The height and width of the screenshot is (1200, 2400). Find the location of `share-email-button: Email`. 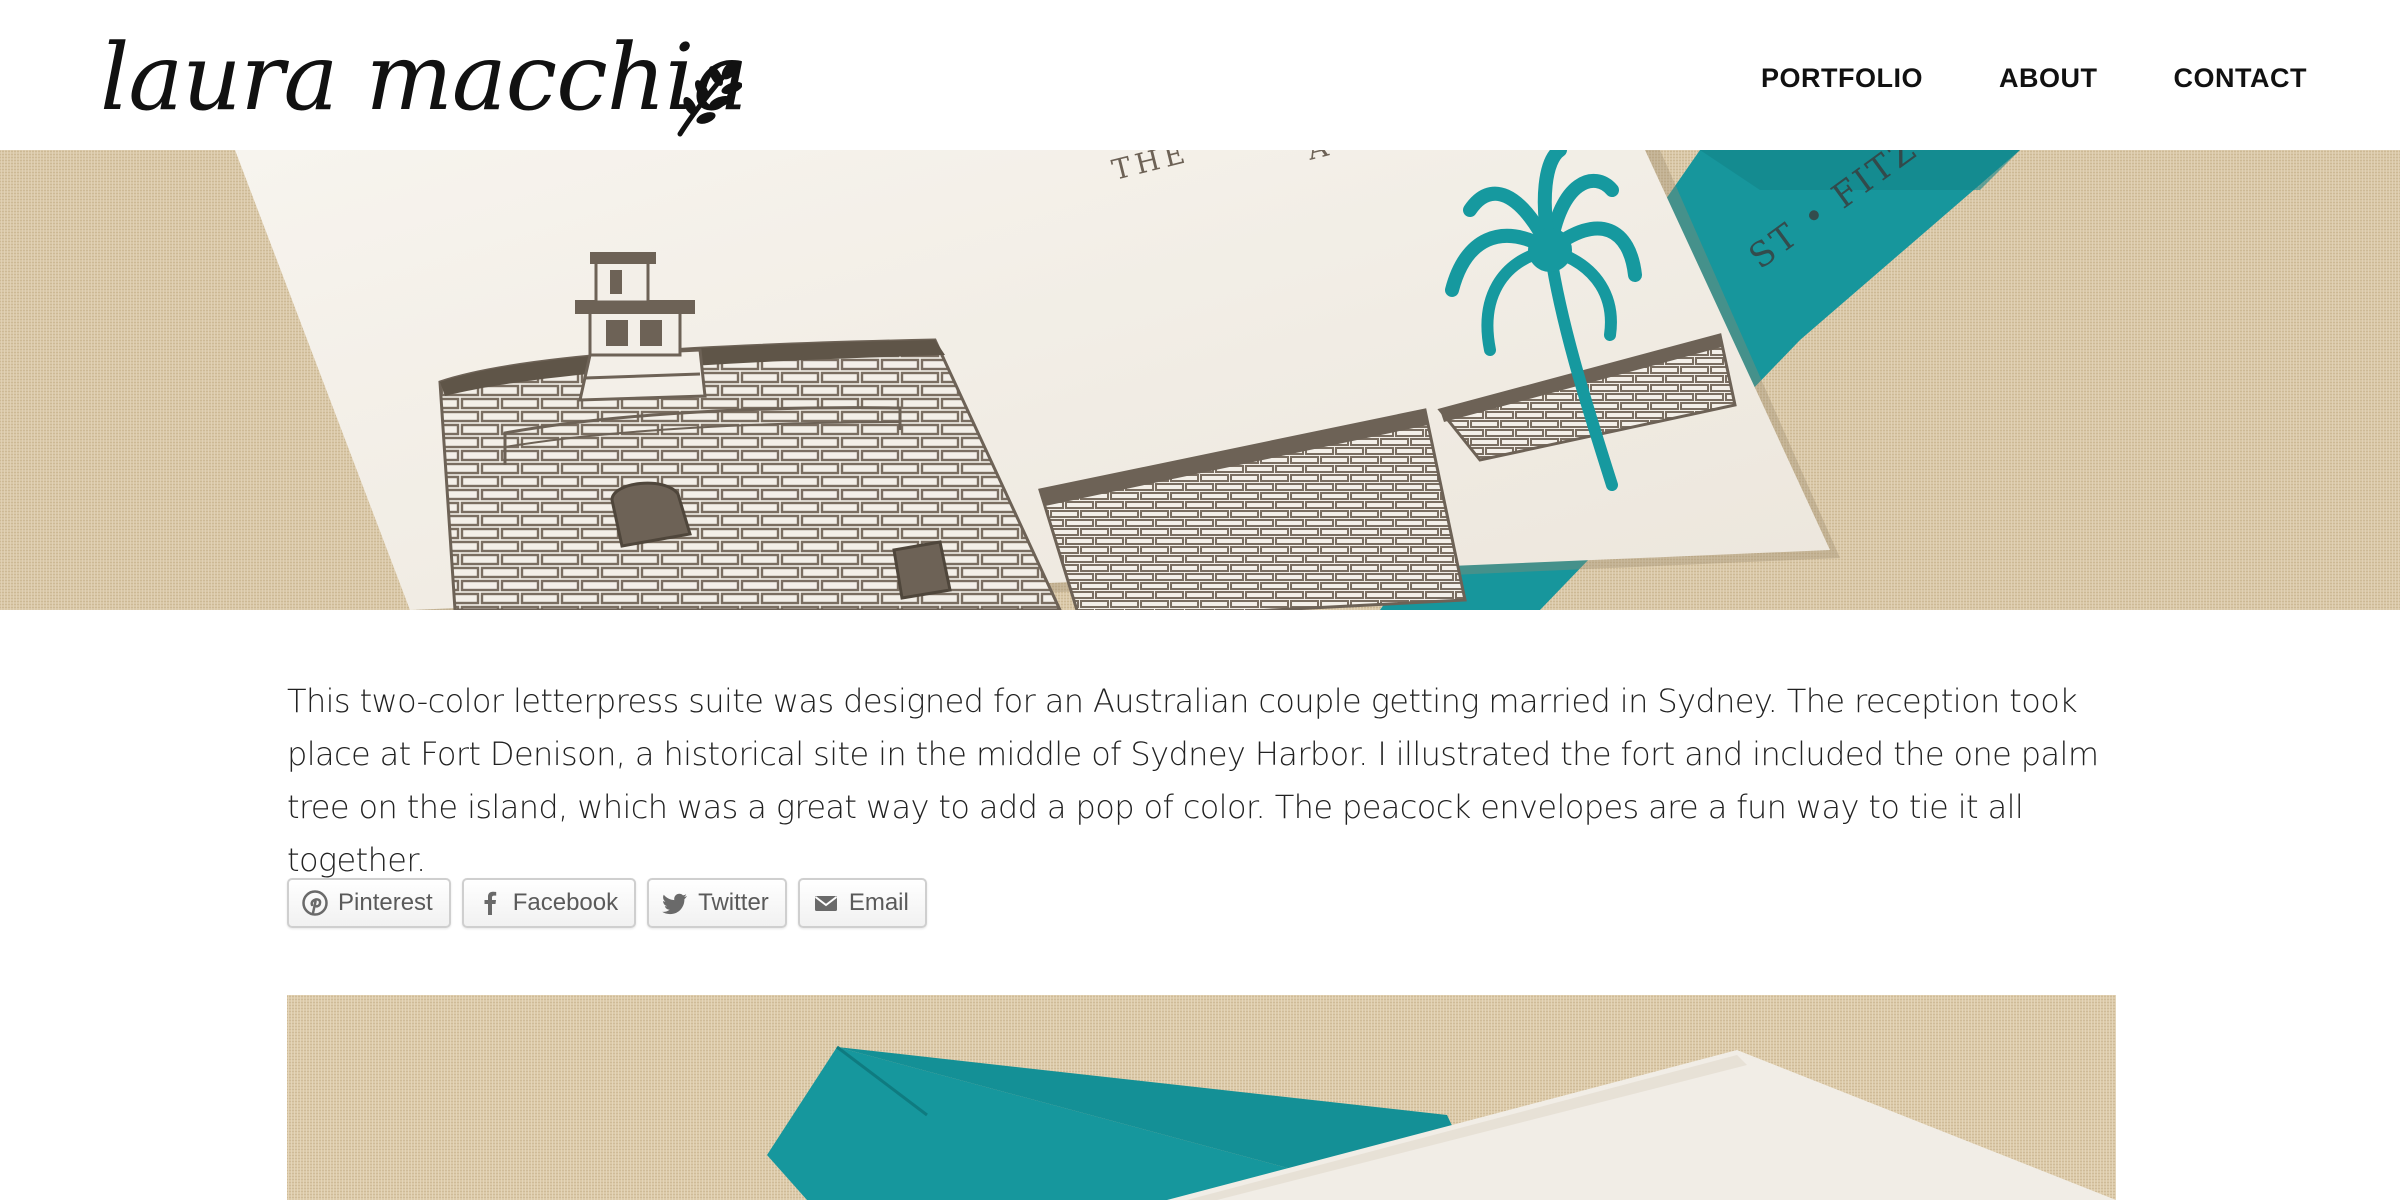

share-email-button: Email is located at coordinates (862, 903).